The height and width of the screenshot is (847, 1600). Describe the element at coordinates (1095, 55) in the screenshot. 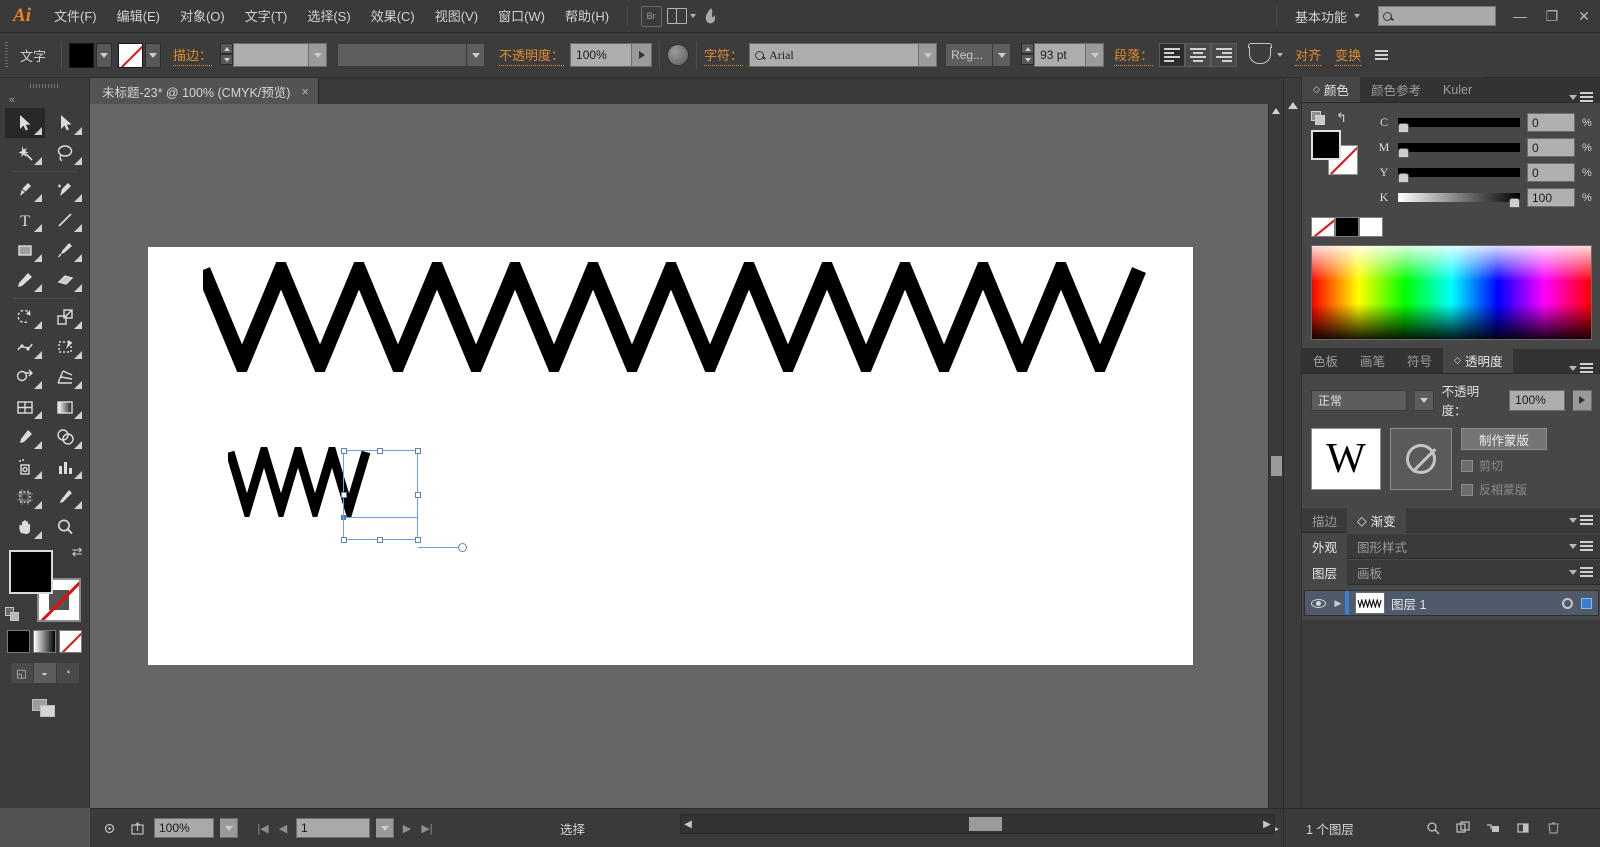

I see `font-size-dropdown` at that location.